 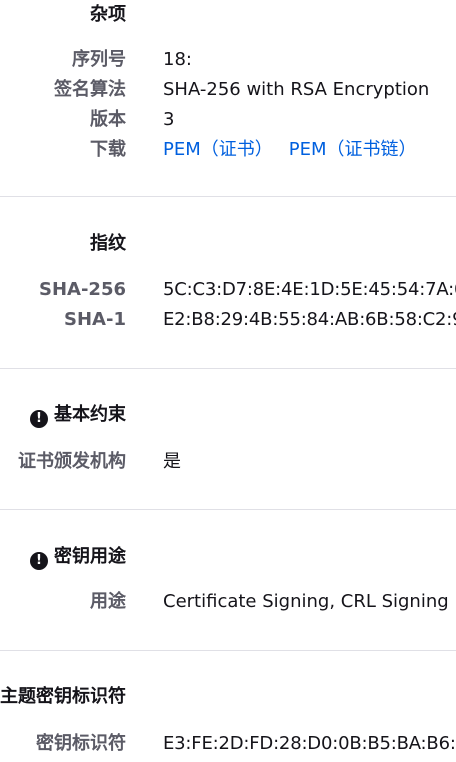 I want to click on algo-value: SHA-256 with RSA Encryption, so click(x=296, y=89).